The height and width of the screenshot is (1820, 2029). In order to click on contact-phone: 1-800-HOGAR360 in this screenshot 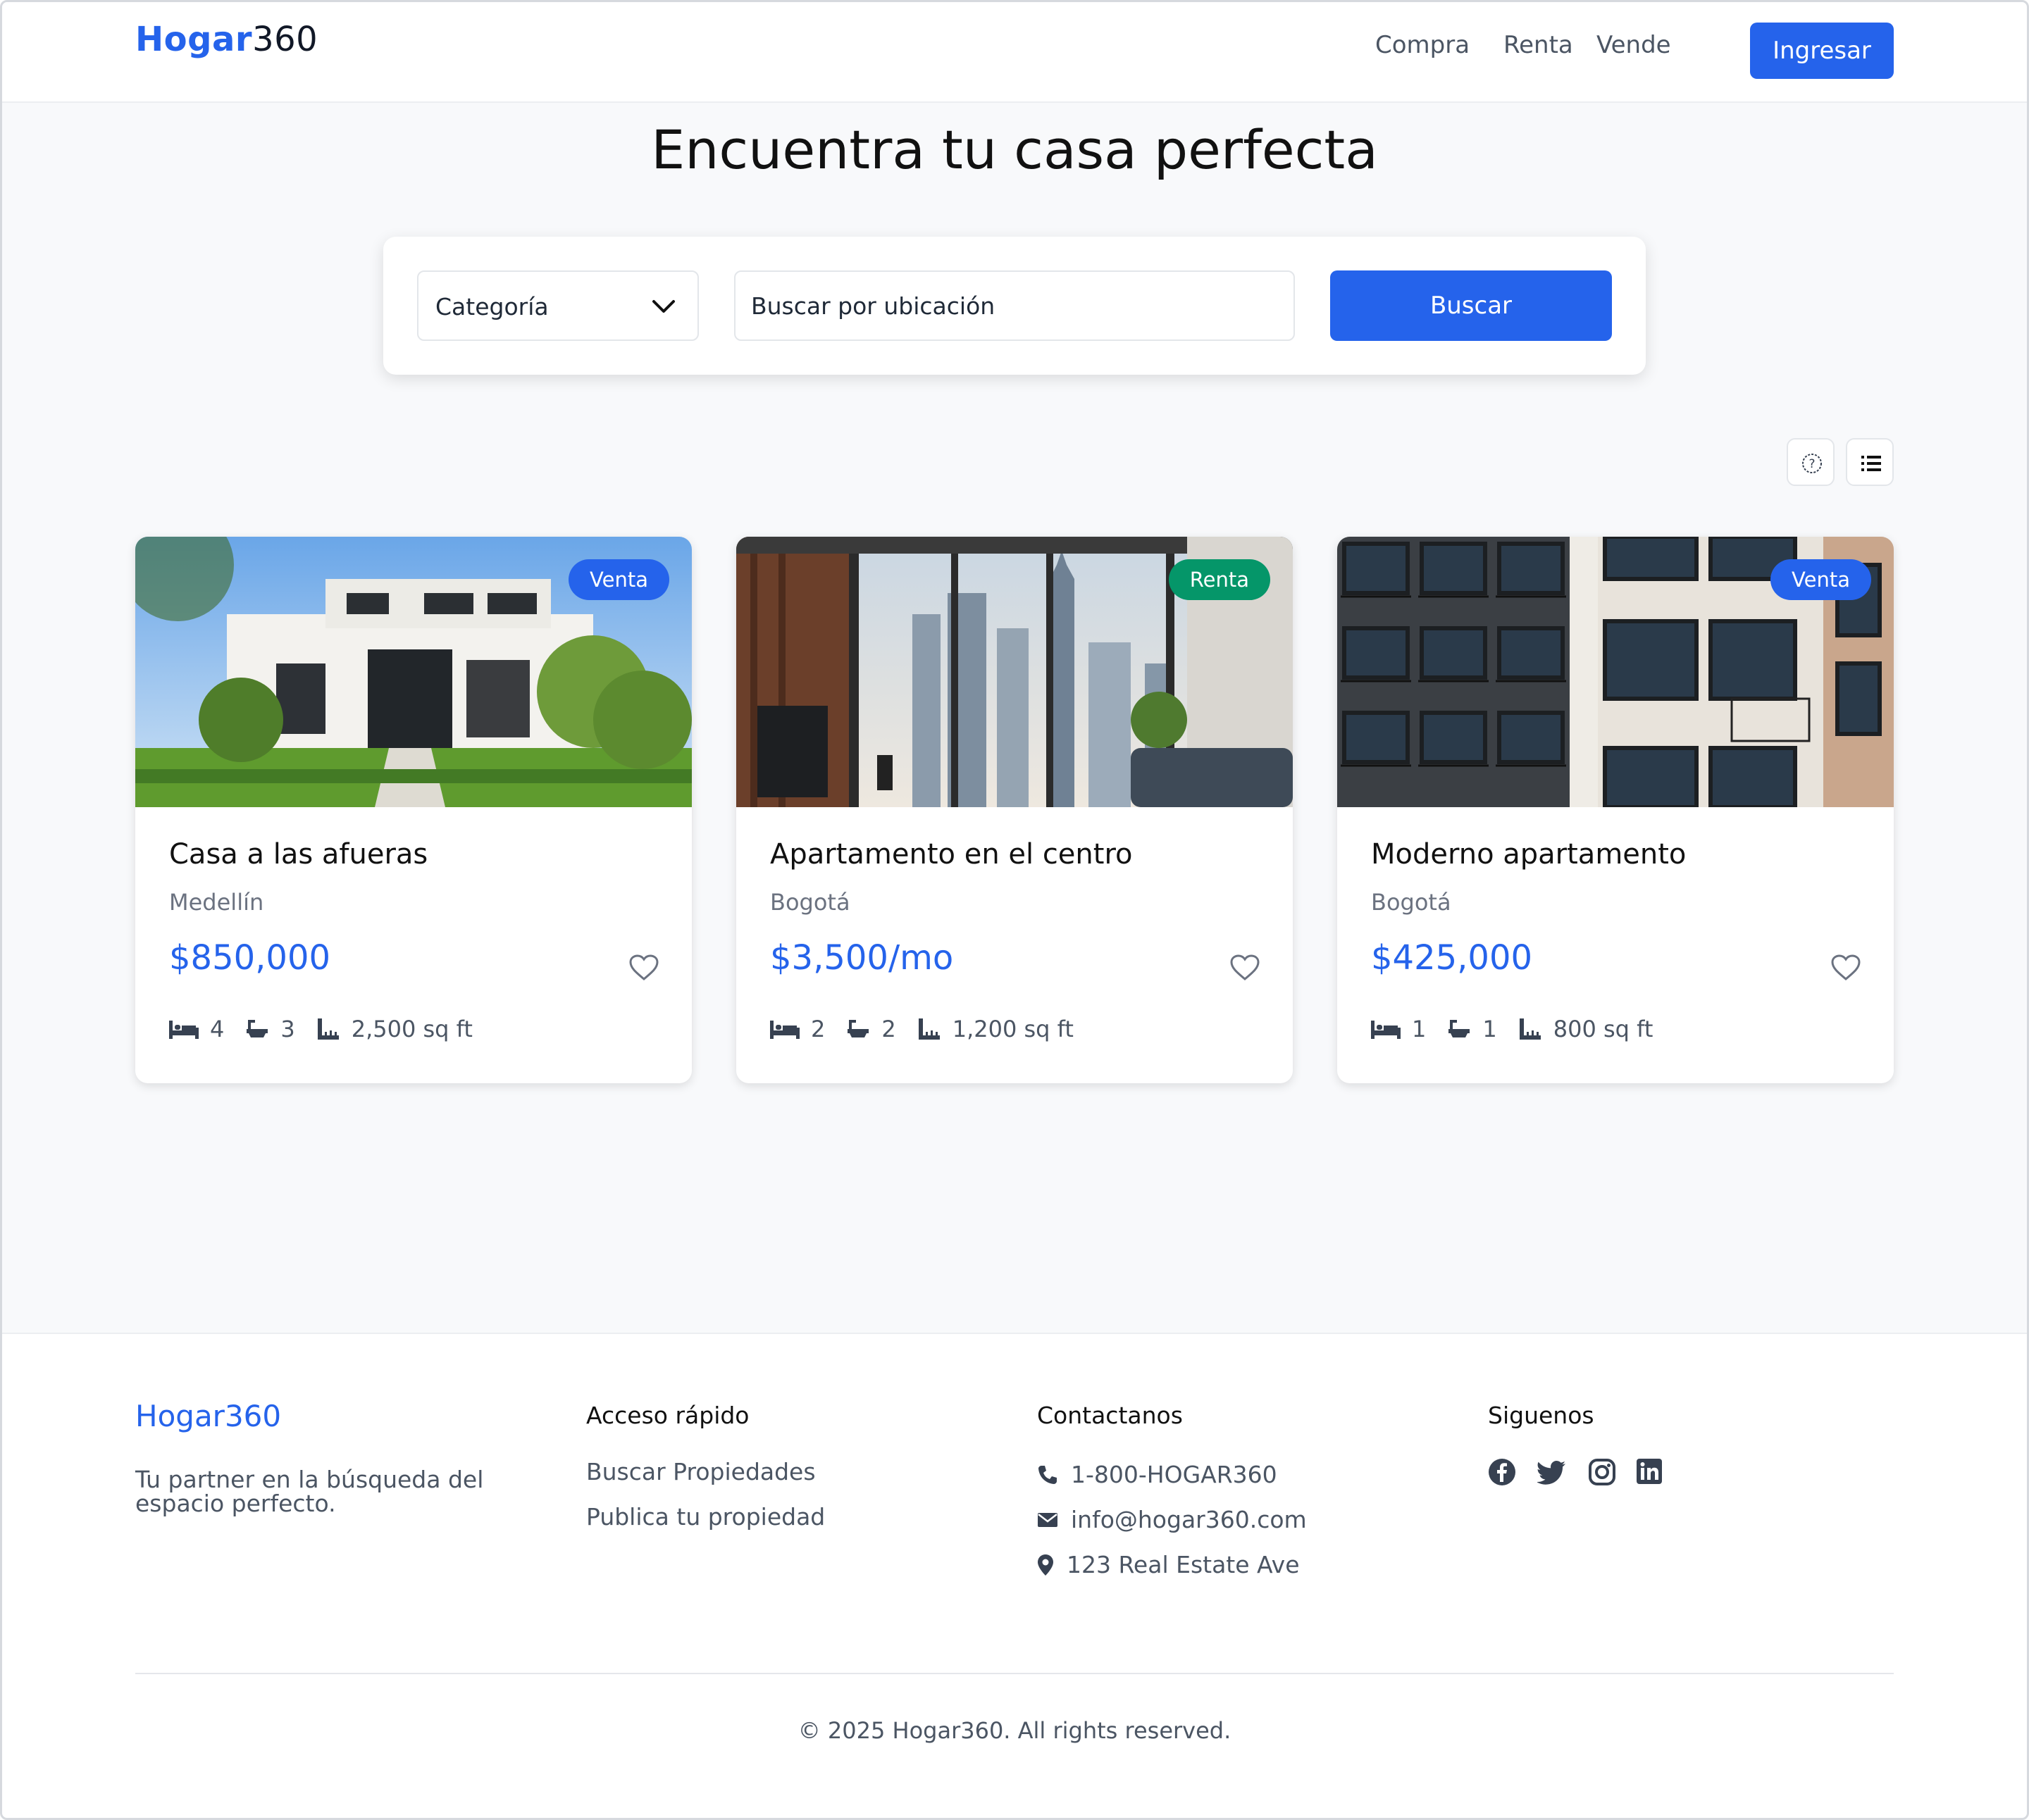, I will do `click(1157, 1474)`.